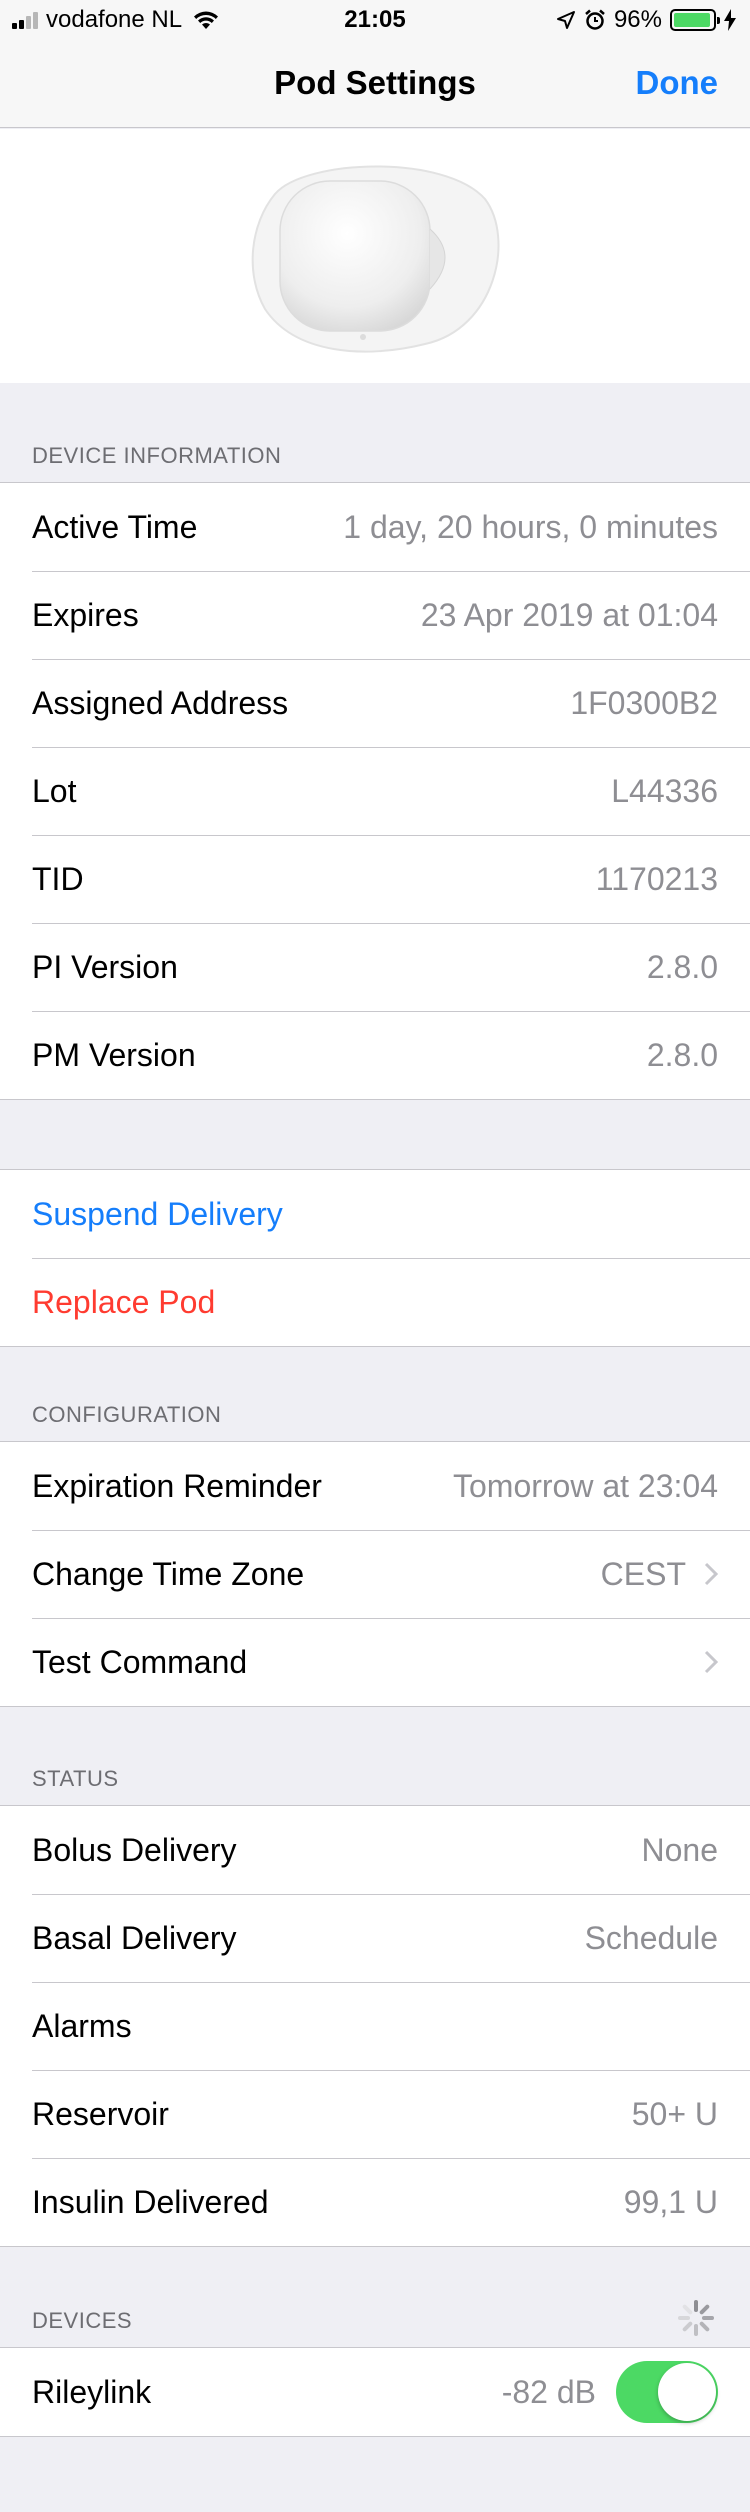 The image size is (750, 2512). What do you see at coordinates (114, 1054) in the screenshot?
I see `row-label: PM Version` at bounding box center [114, 1054].